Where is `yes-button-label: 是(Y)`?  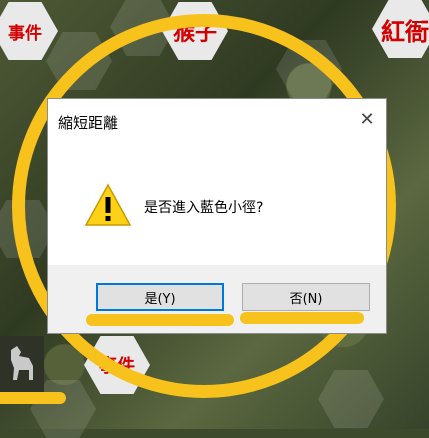 yes-button-label: 是(Y) is located at coordinates (160, 299).